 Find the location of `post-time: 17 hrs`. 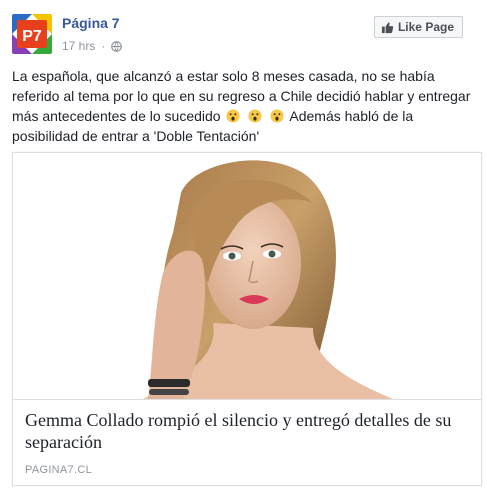

post-time: 17 hrs is located at coordinates (78, 46).